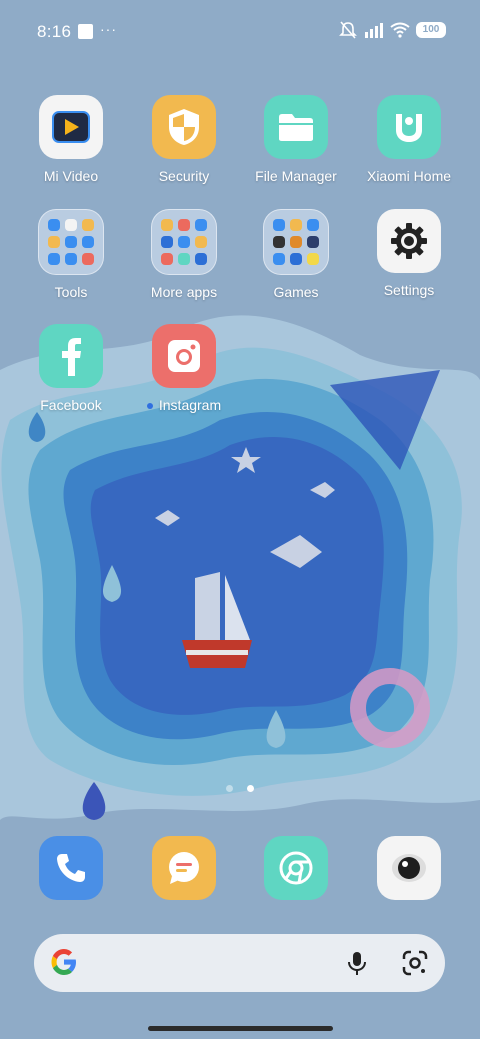  Describe the element at coordinates (296, 242) in the screenshot. I see `games-folder-icon` at that location.